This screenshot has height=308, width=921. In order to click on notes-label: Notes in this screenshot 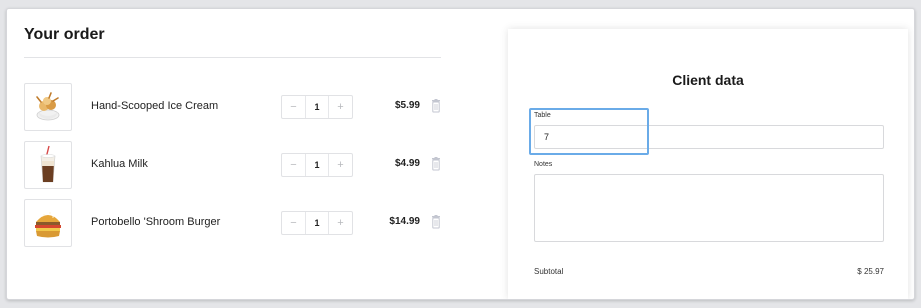, I will do `click(543, 164)`.